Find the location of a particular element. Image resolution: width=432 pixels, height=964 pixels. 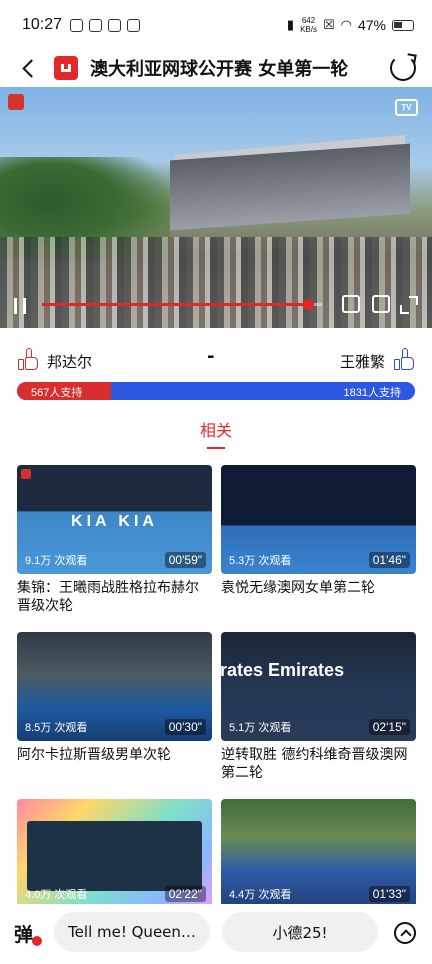

related-label: 相关 is located at coordinates (215, 430).